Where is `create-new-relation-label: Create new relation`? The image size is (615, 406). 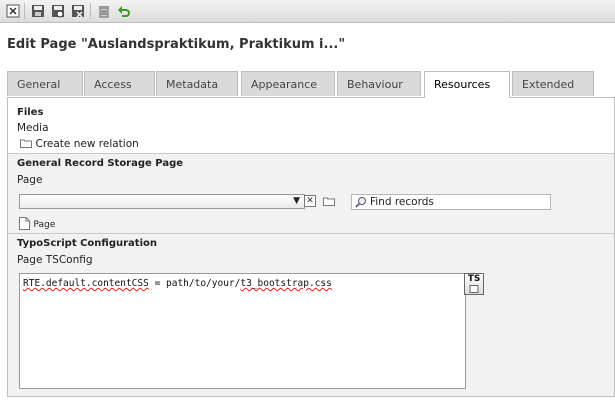
create-new-relation-label: Create new relation is located at coordinates (87, 144).